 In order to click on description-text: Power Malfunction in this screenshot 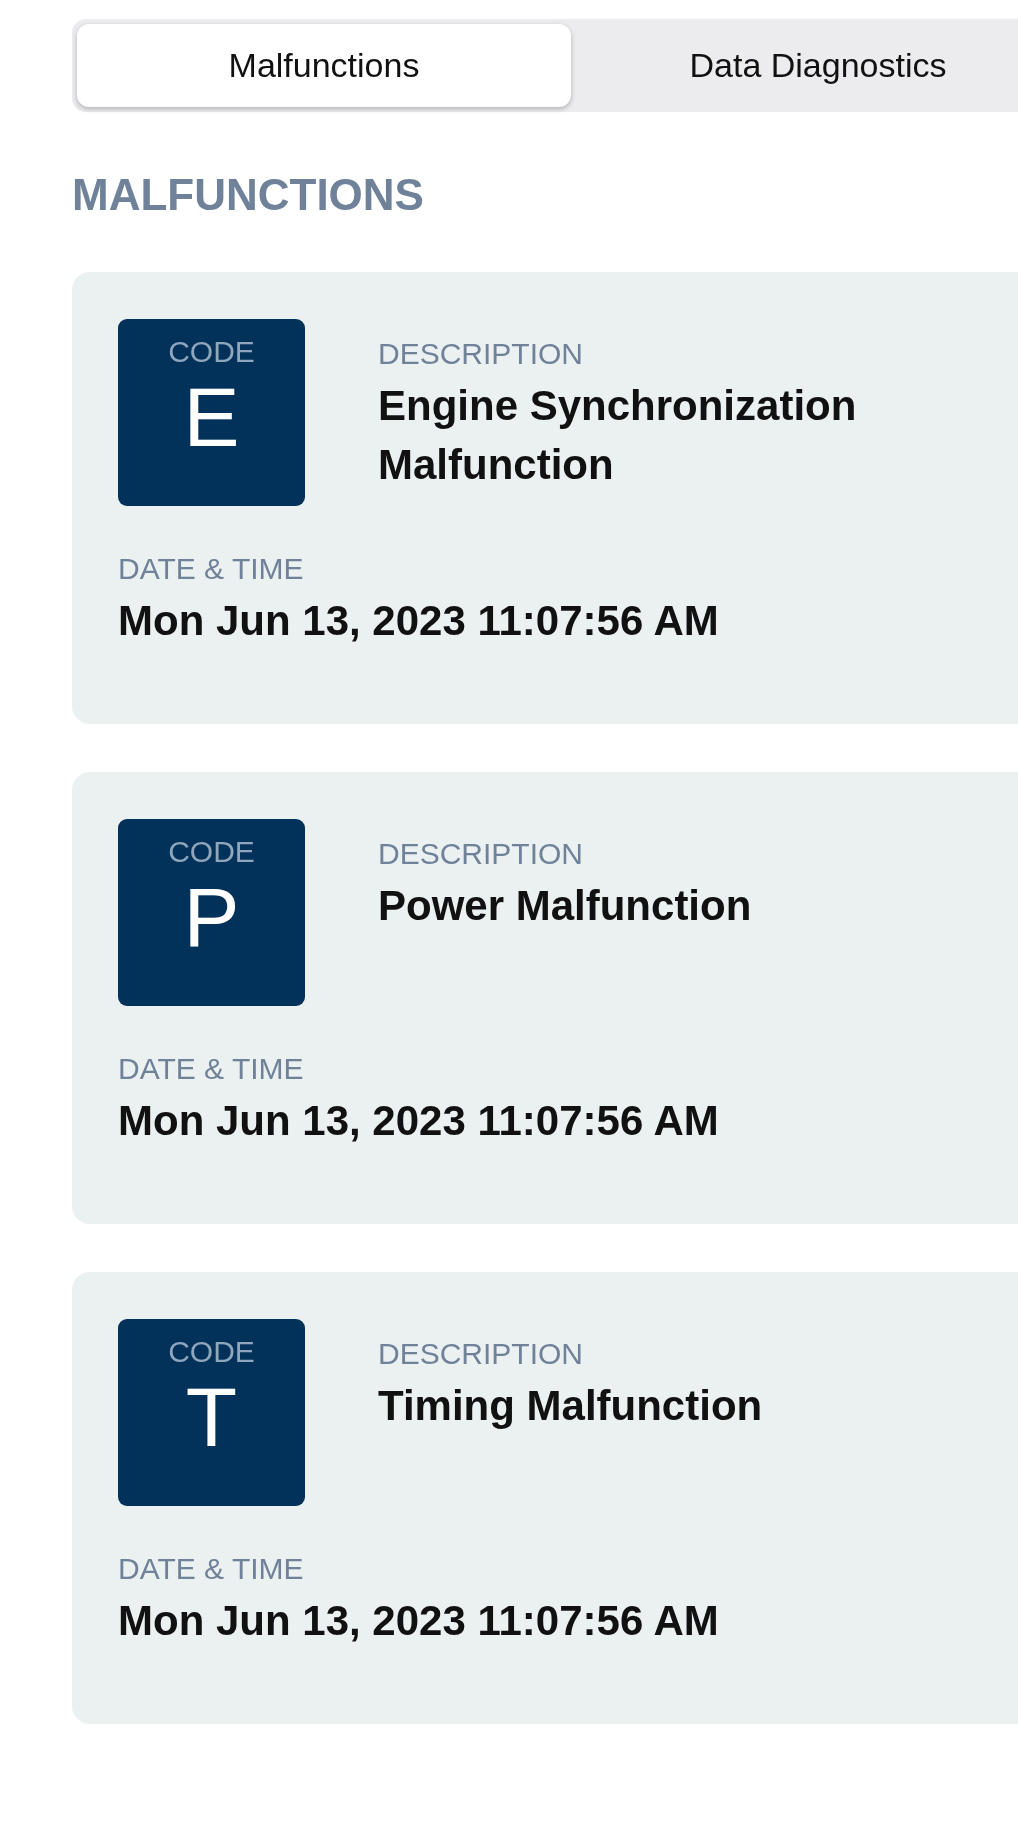, I will do `click(565, 906)`.